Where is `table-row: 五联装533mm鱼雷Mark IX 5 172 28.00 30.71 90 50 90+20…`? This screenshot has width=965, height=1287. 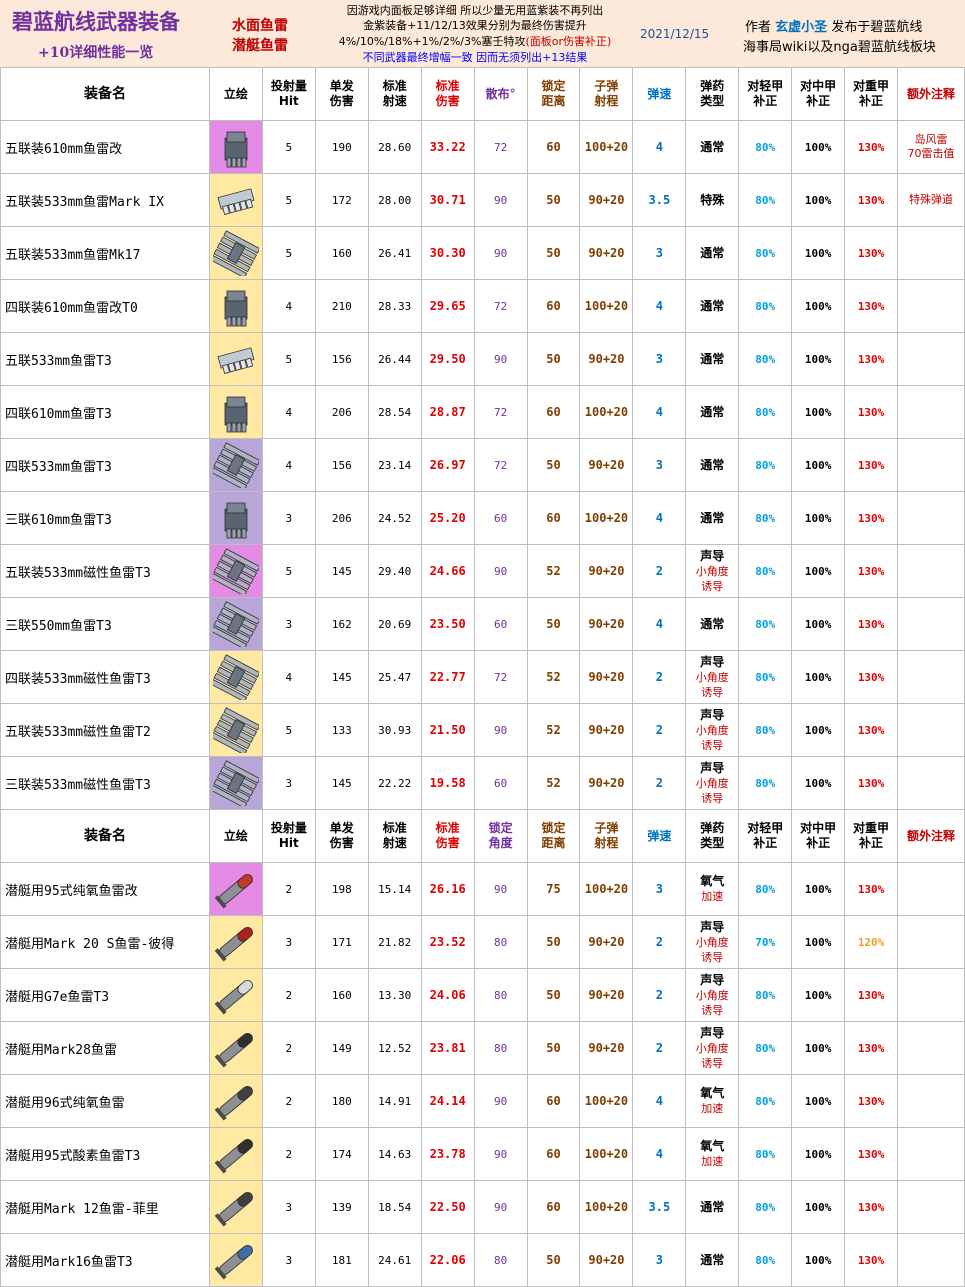
table-row: 五联装533mm鱼雷Mark IX 5 172 28.00 30.71 90 50 90+20… is located at coordinates (482, 200).